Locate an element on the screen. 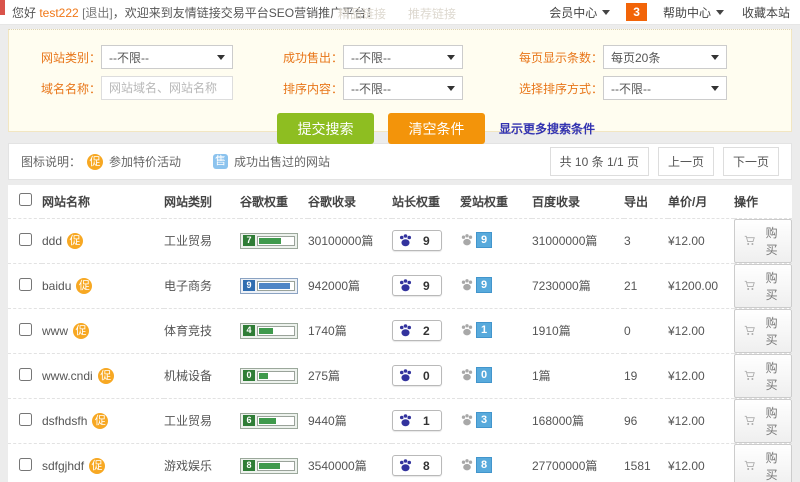 The image size is (800, 482). ghost-nav-item: 精品链接 is located at coordinates (362, 14).